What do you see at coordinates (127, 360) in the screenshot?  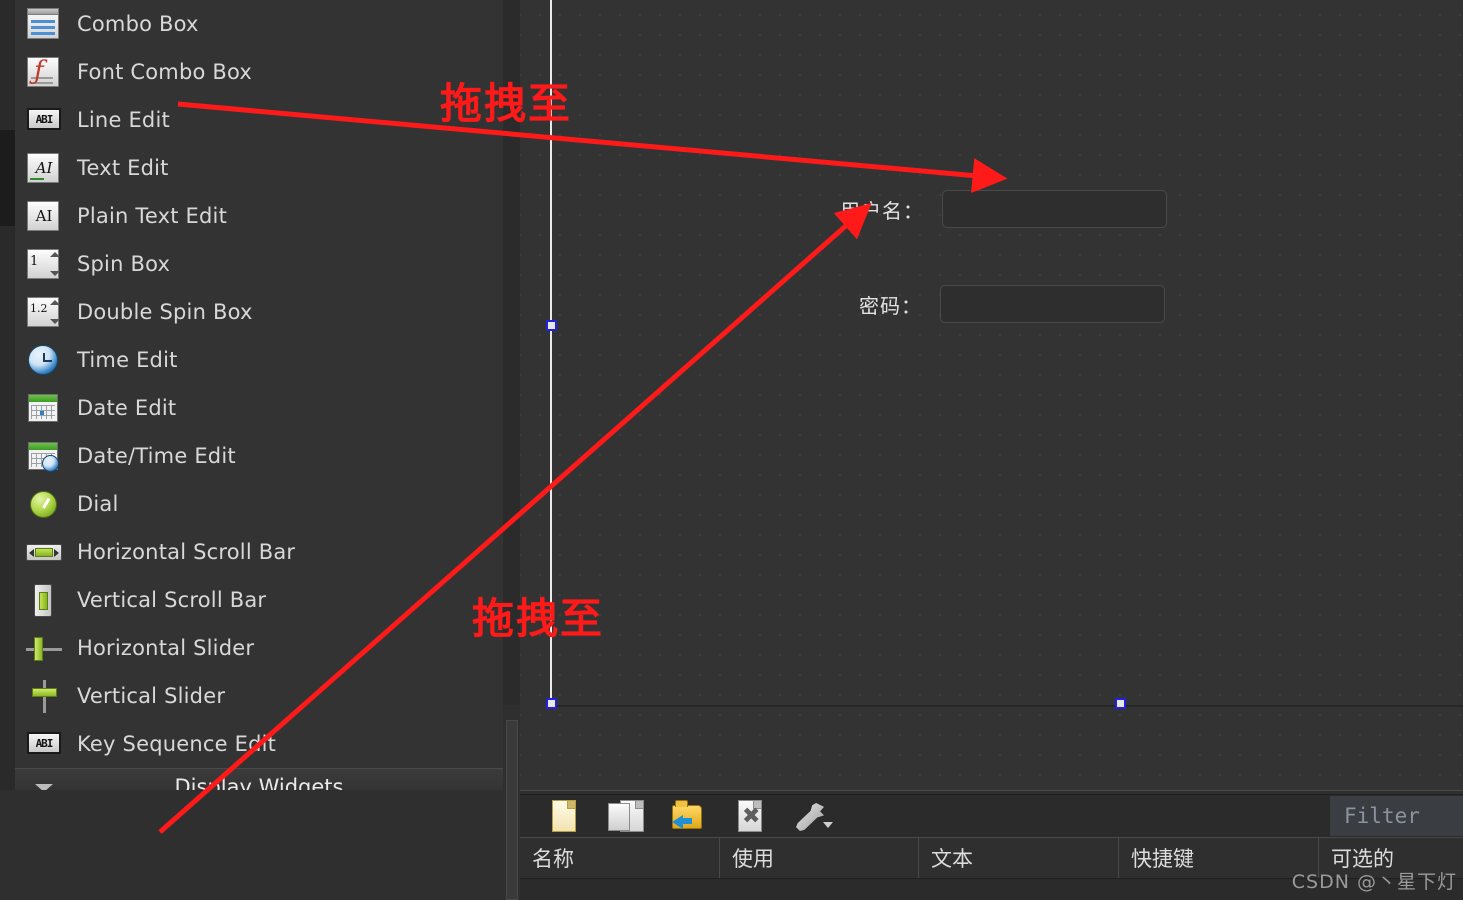 I see `widget-item-label: Time Edit` at bounding box center [127, 360].